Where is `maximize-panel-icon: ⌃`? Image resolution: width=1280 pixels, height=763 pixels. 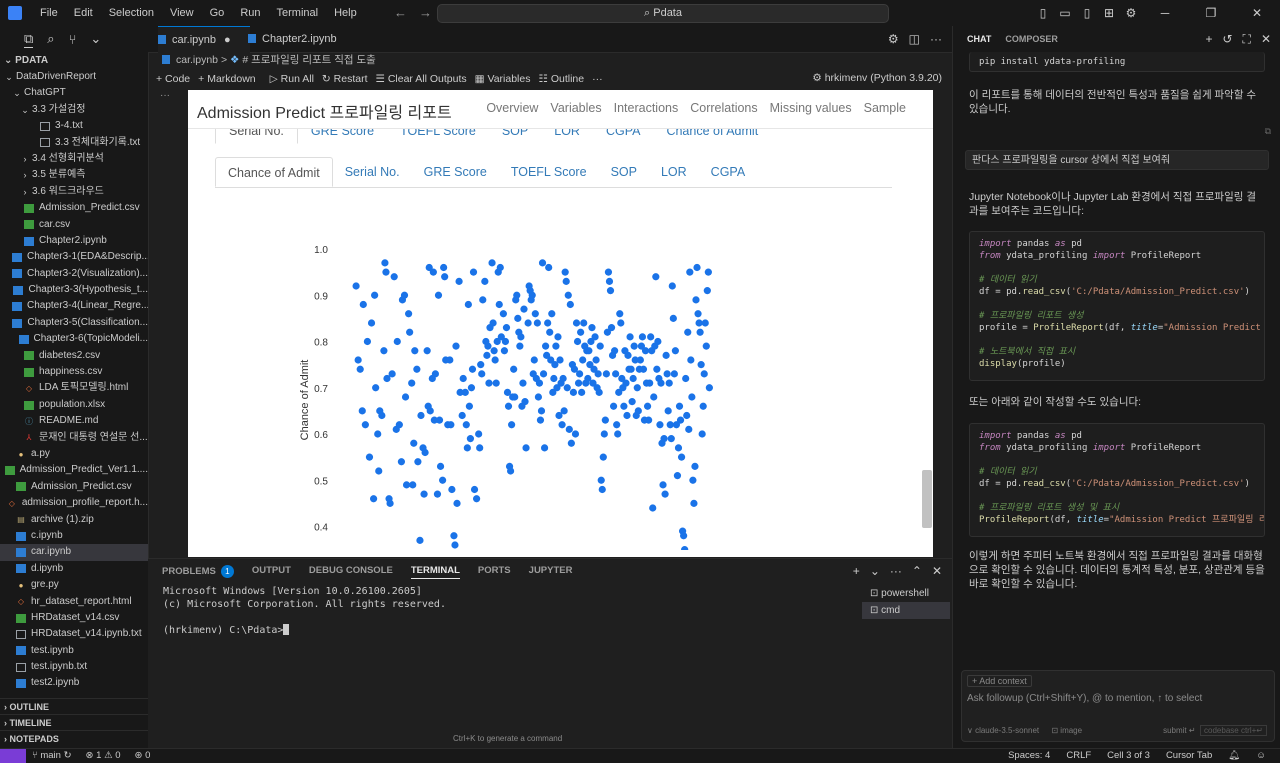
maximize-panel-icon: ⌃ is located at coordinates (917, 571).